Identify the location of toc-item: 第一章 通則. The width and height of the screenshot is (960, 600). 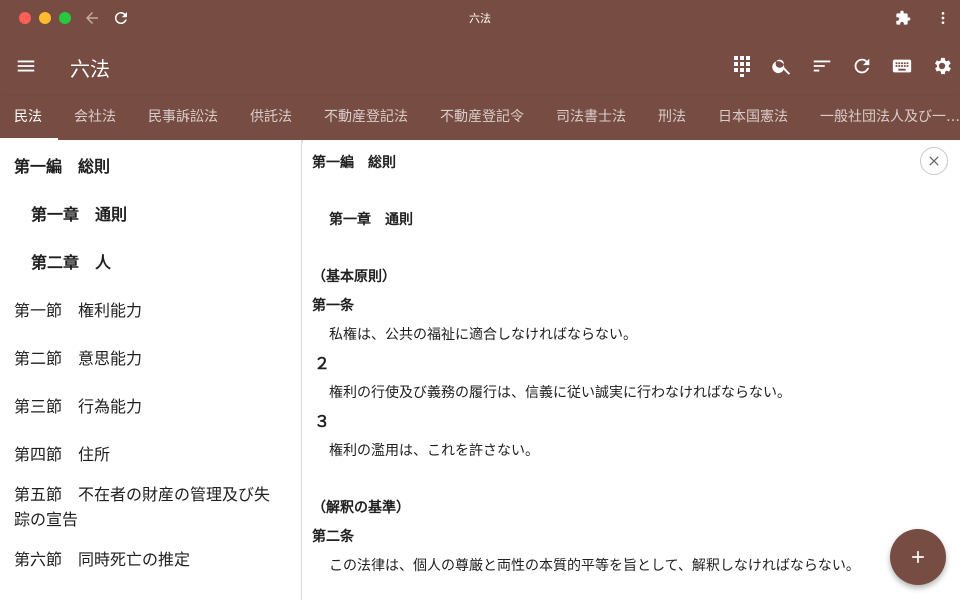
(79, 215).